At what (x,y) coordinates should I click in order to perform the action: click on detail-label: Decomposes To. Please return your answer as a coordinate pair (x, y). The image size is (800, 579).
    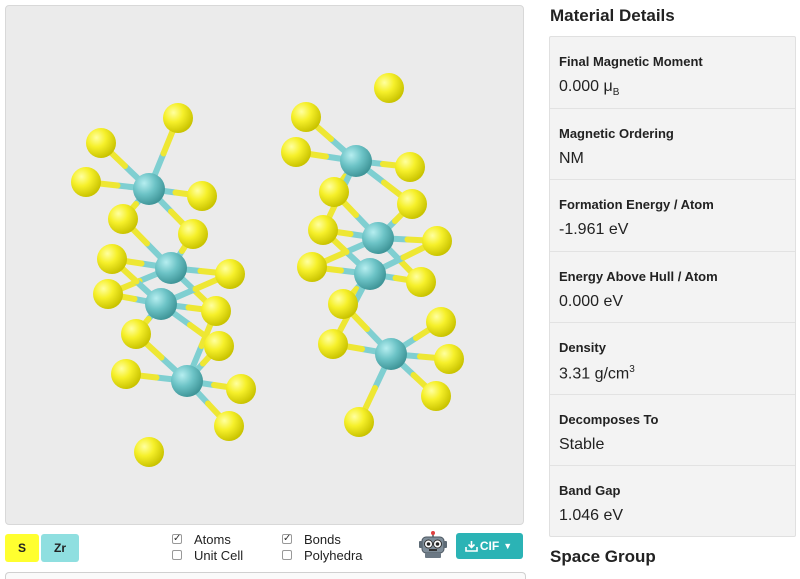
    Looking at the image, I should click on (609, 419).